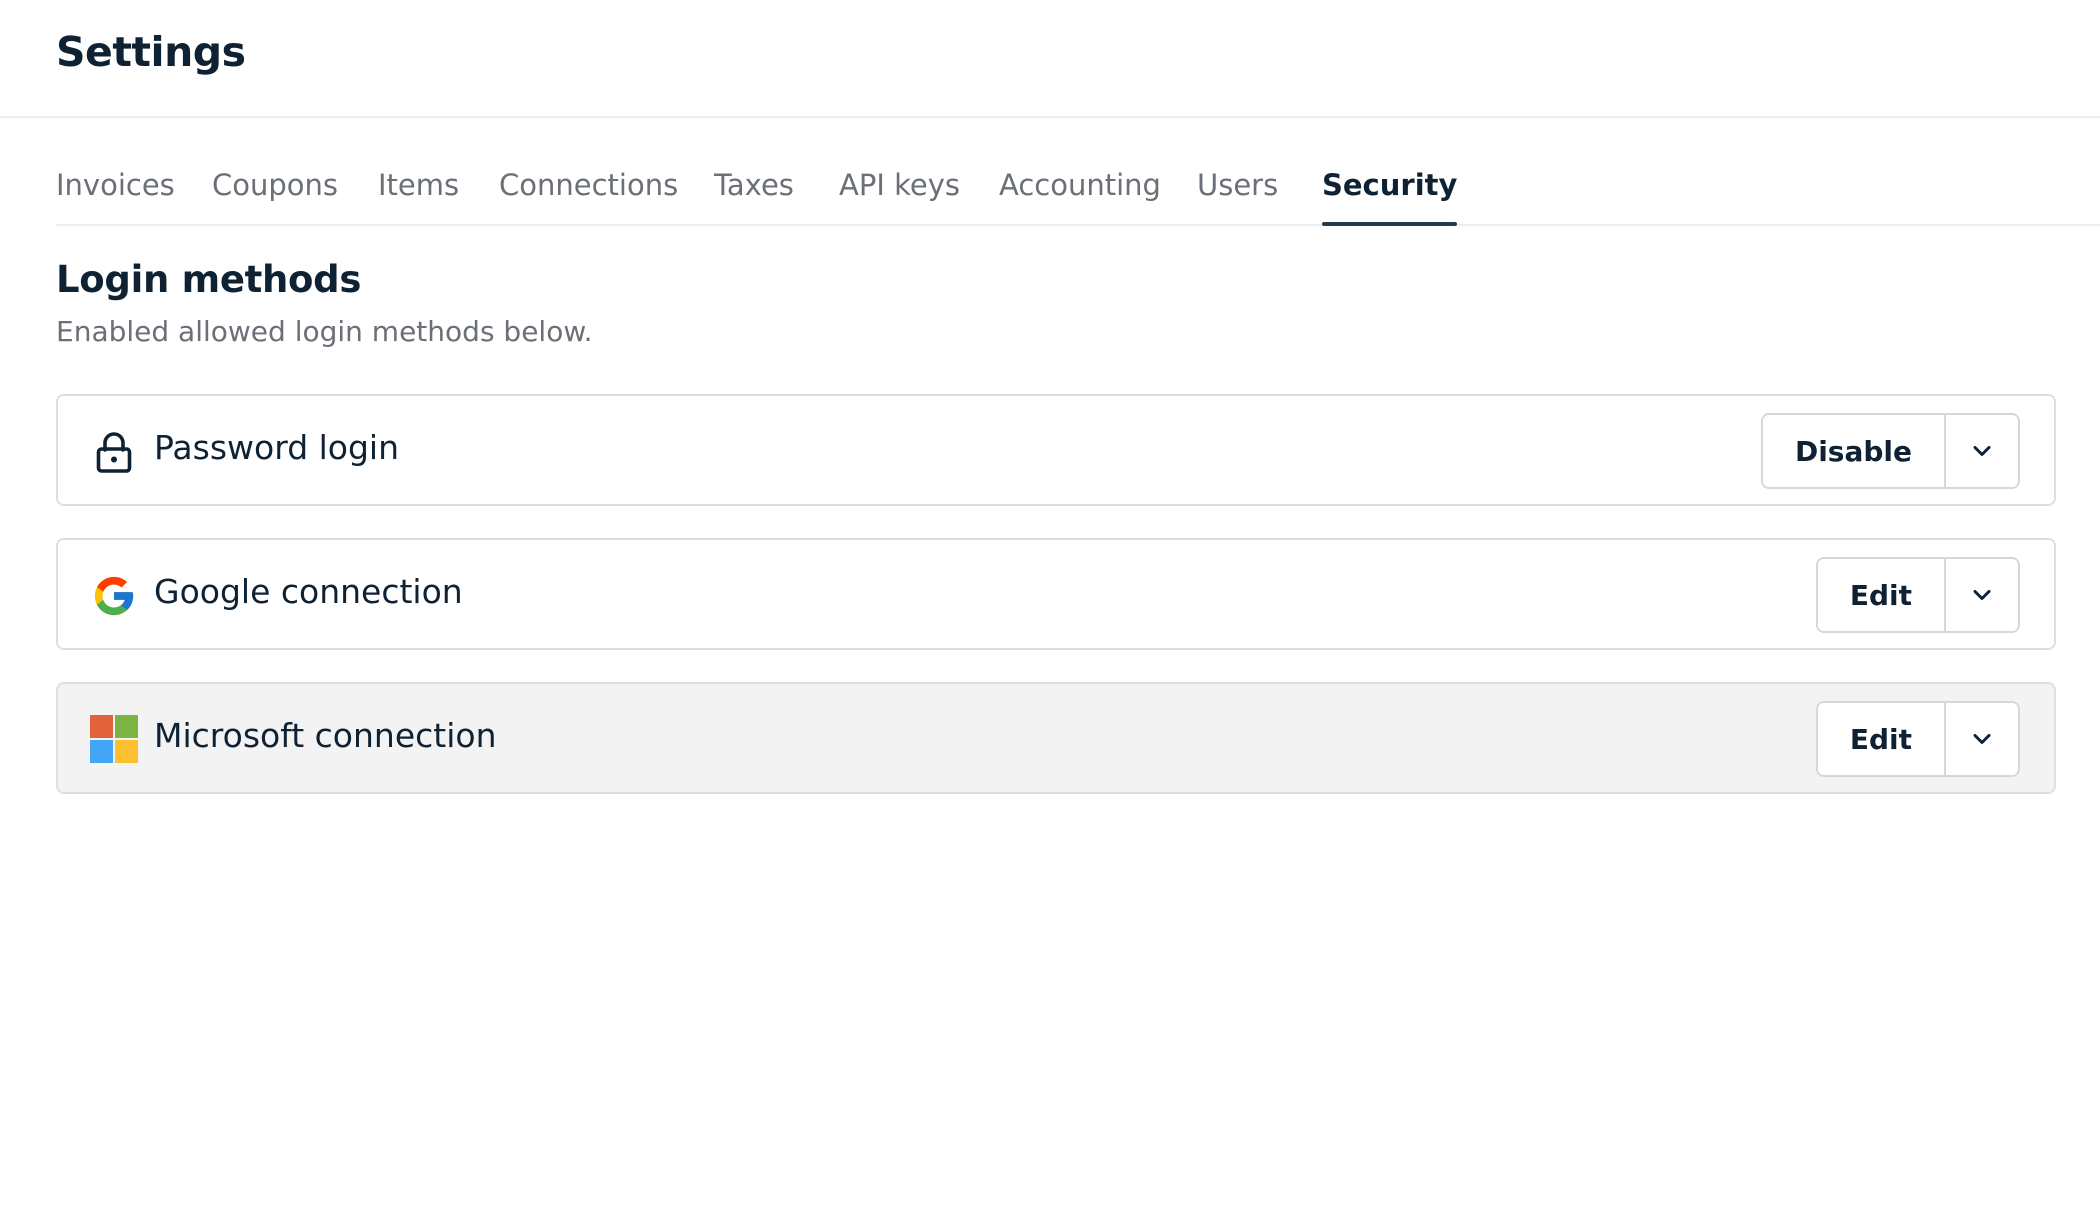 The height and width of the screenshot is (1220, 2100). What do you see at coordinates (1854, 451) in the screenshot?
I see `disable-button: Disable` at bounding box center [1854, 451].